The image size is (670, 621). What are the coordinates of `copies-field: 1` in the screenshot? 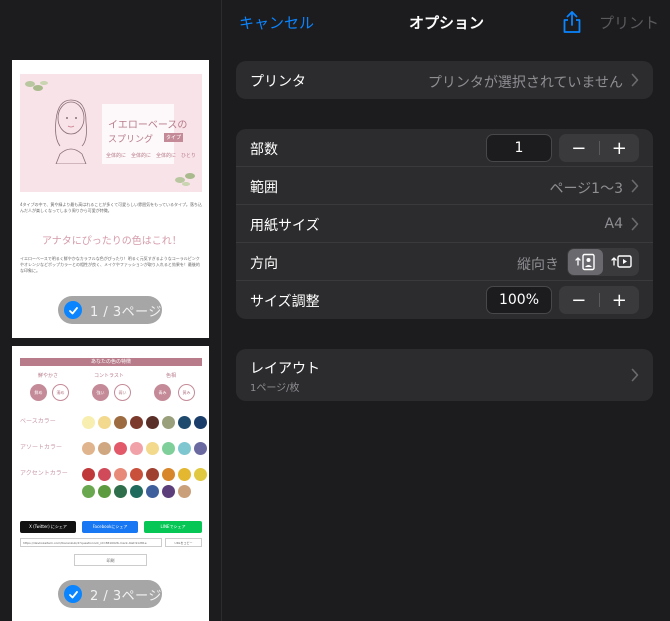 It's located at (519, 148).